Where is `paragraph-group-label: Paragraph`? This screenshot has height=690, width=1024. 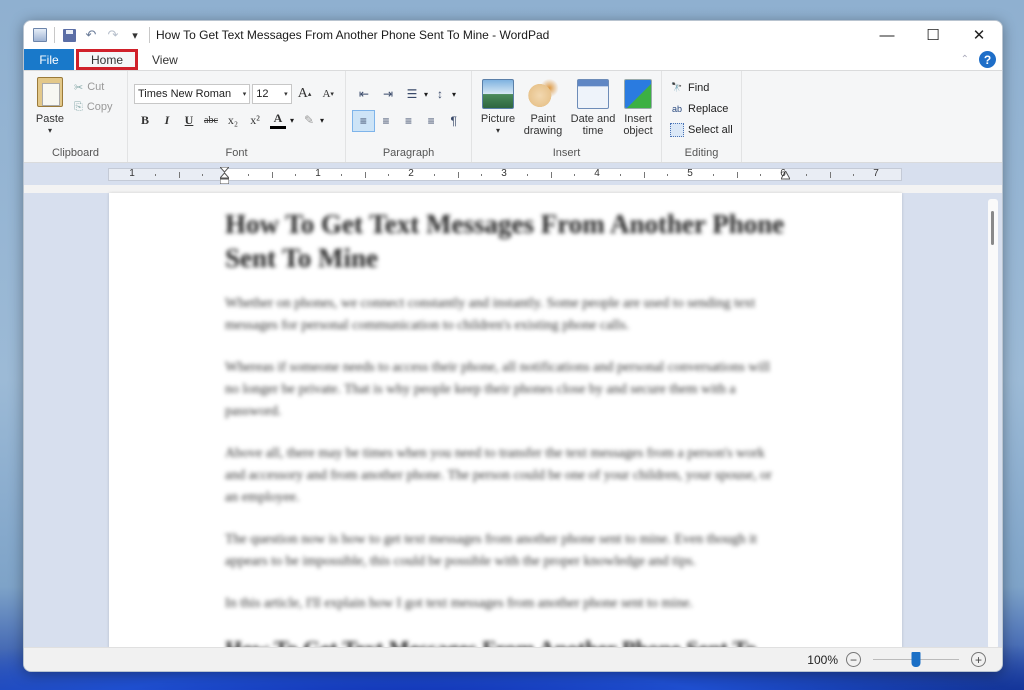
paragraph-group-label: Paragraph is located at coordinates (408, 153).